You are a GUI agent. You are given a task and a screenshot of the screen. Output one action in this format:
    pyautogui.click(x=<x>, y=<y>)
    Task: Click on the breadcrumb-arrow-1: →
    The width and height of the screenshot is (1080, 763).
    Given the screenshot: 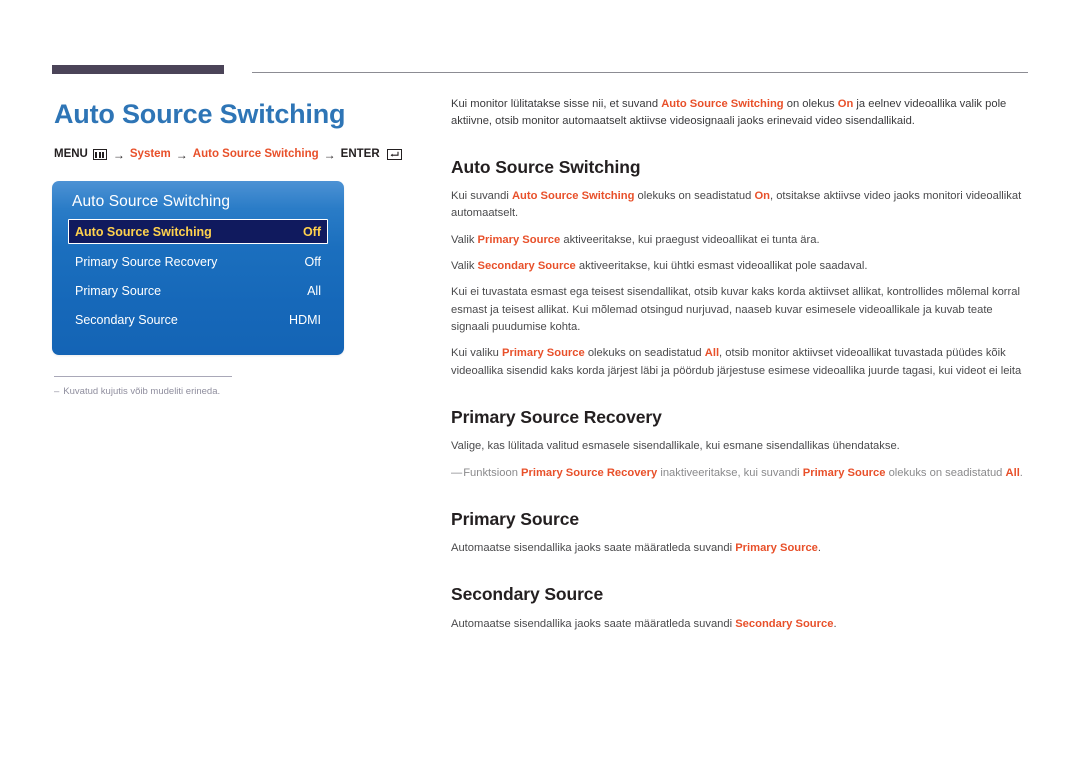 What is the action you would take?
    pyautogui.click(x=118, y=154)
    